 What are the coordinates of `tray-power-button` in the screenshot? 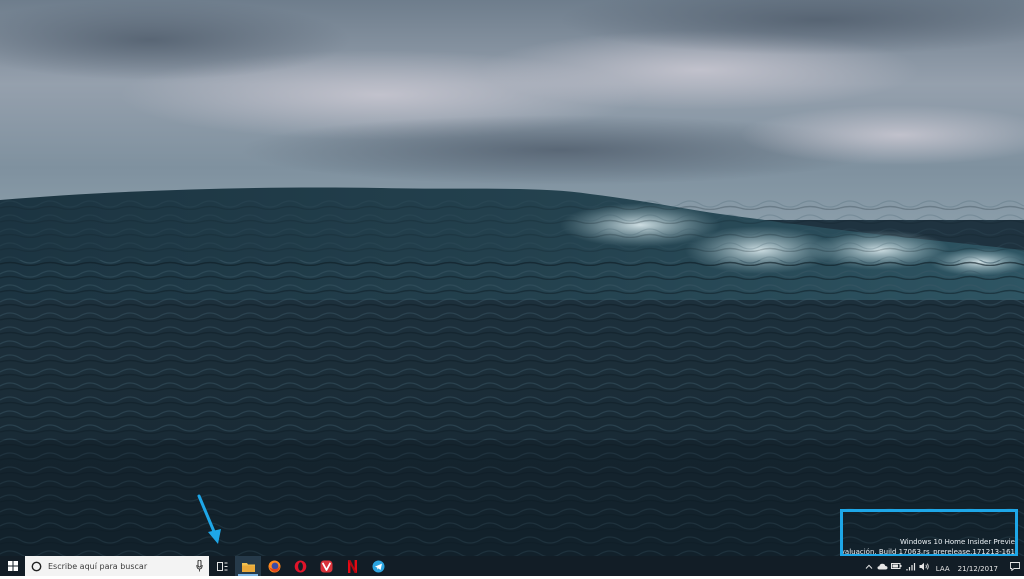 It's located at (897, 566).